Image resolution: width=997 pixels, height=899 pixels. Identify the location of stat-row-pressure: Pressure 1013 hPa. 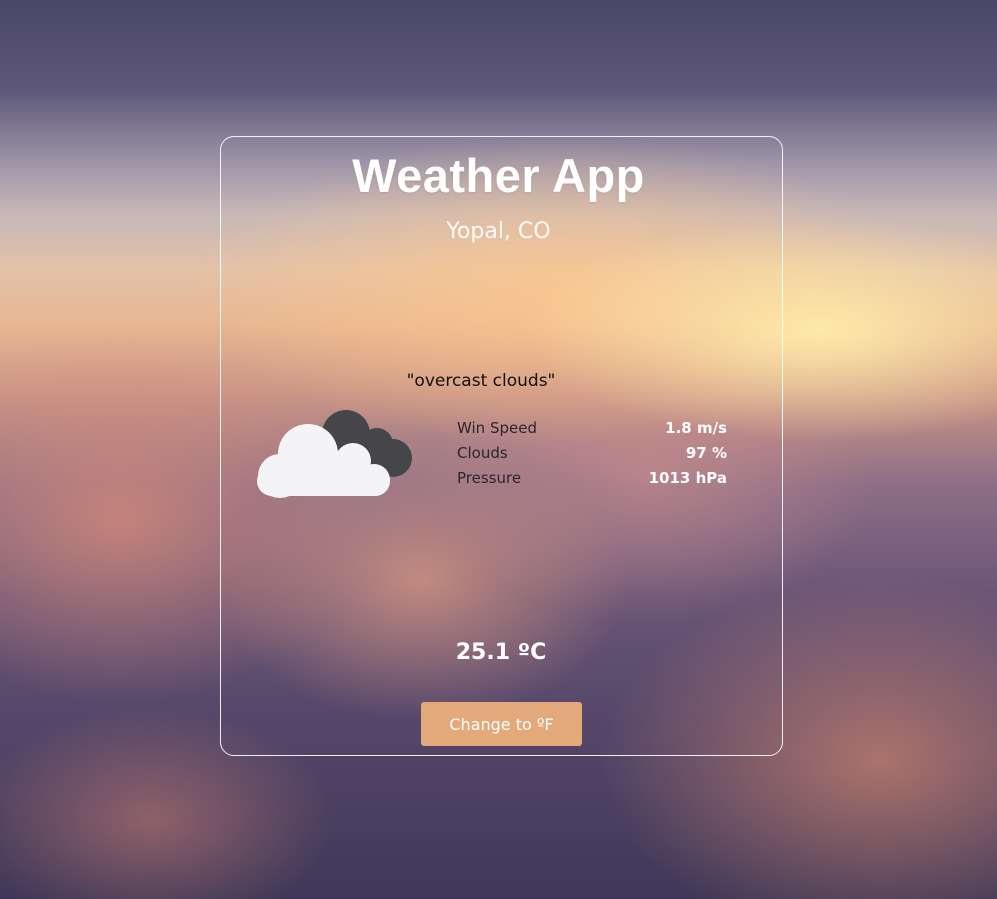
(592, 479).